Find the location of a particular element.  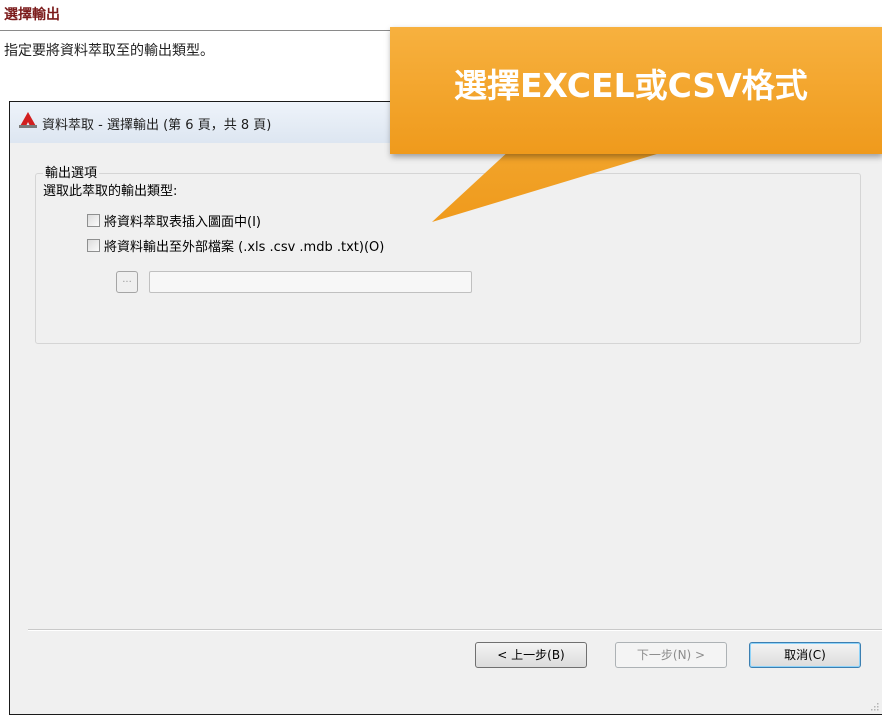

export-file-option: 將資料輸出至外部檔案 (.xls .csv .mdb .txt)(O) is located at coordinates (235, 245).